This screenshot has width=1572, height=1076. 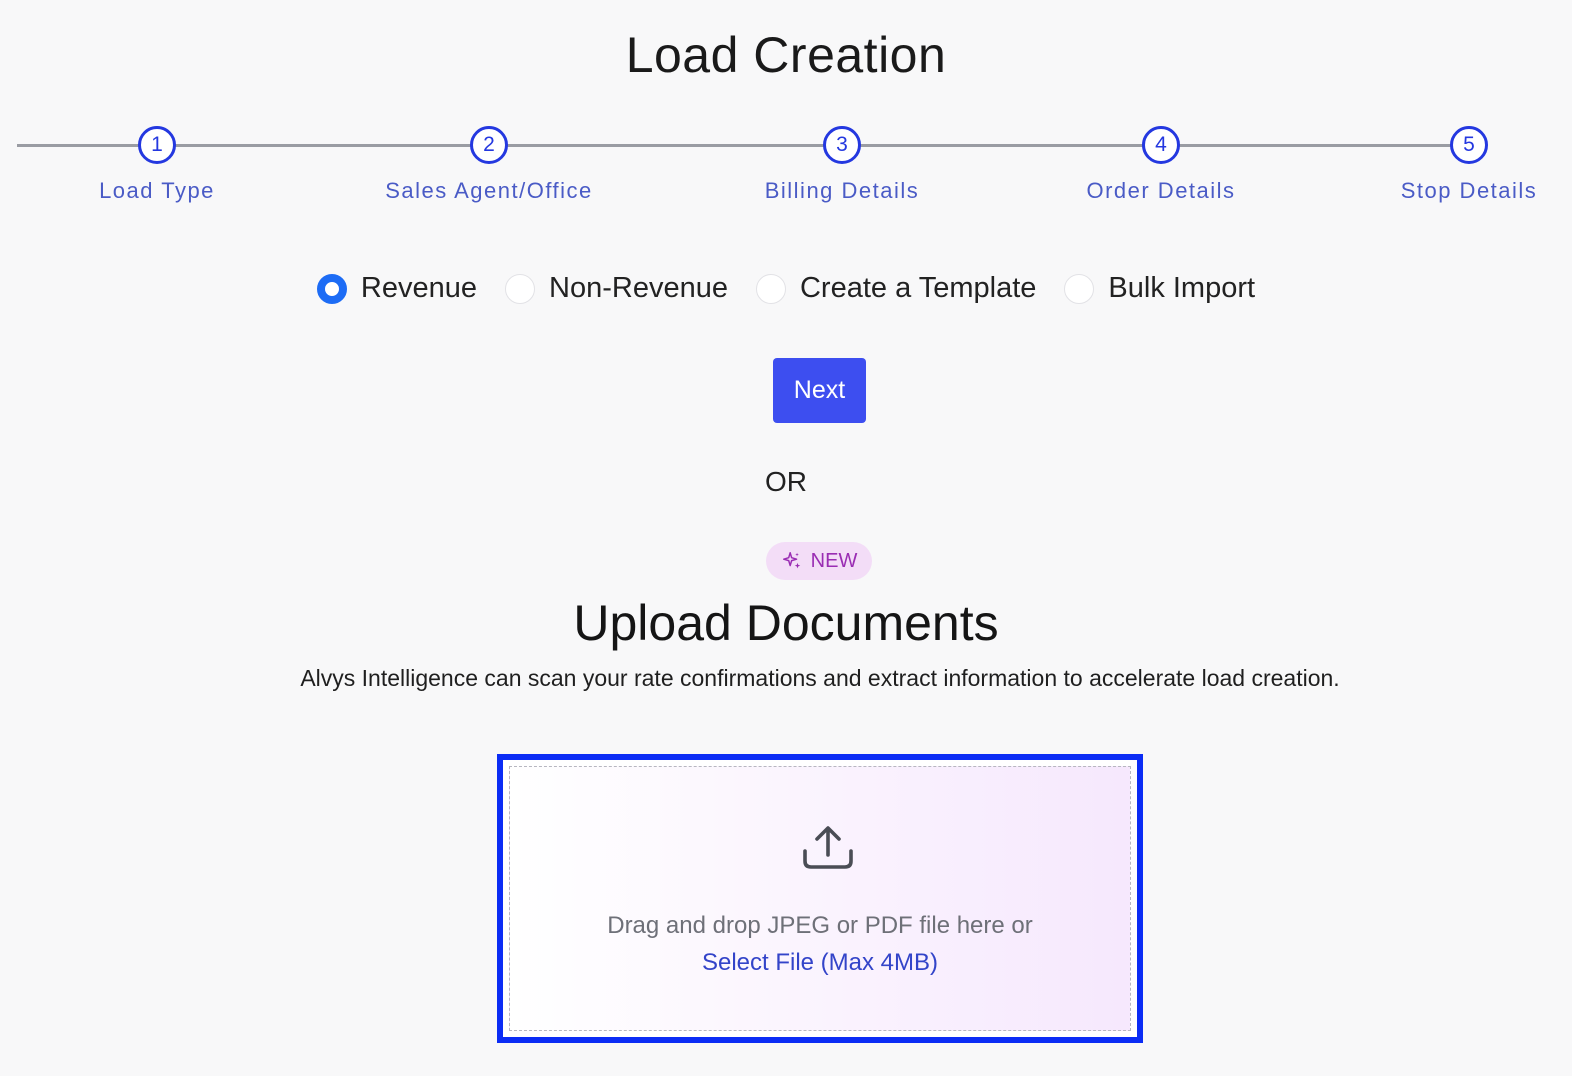 I want to click on radio-option-revenue: Revenue, so click(x=397, y=288).